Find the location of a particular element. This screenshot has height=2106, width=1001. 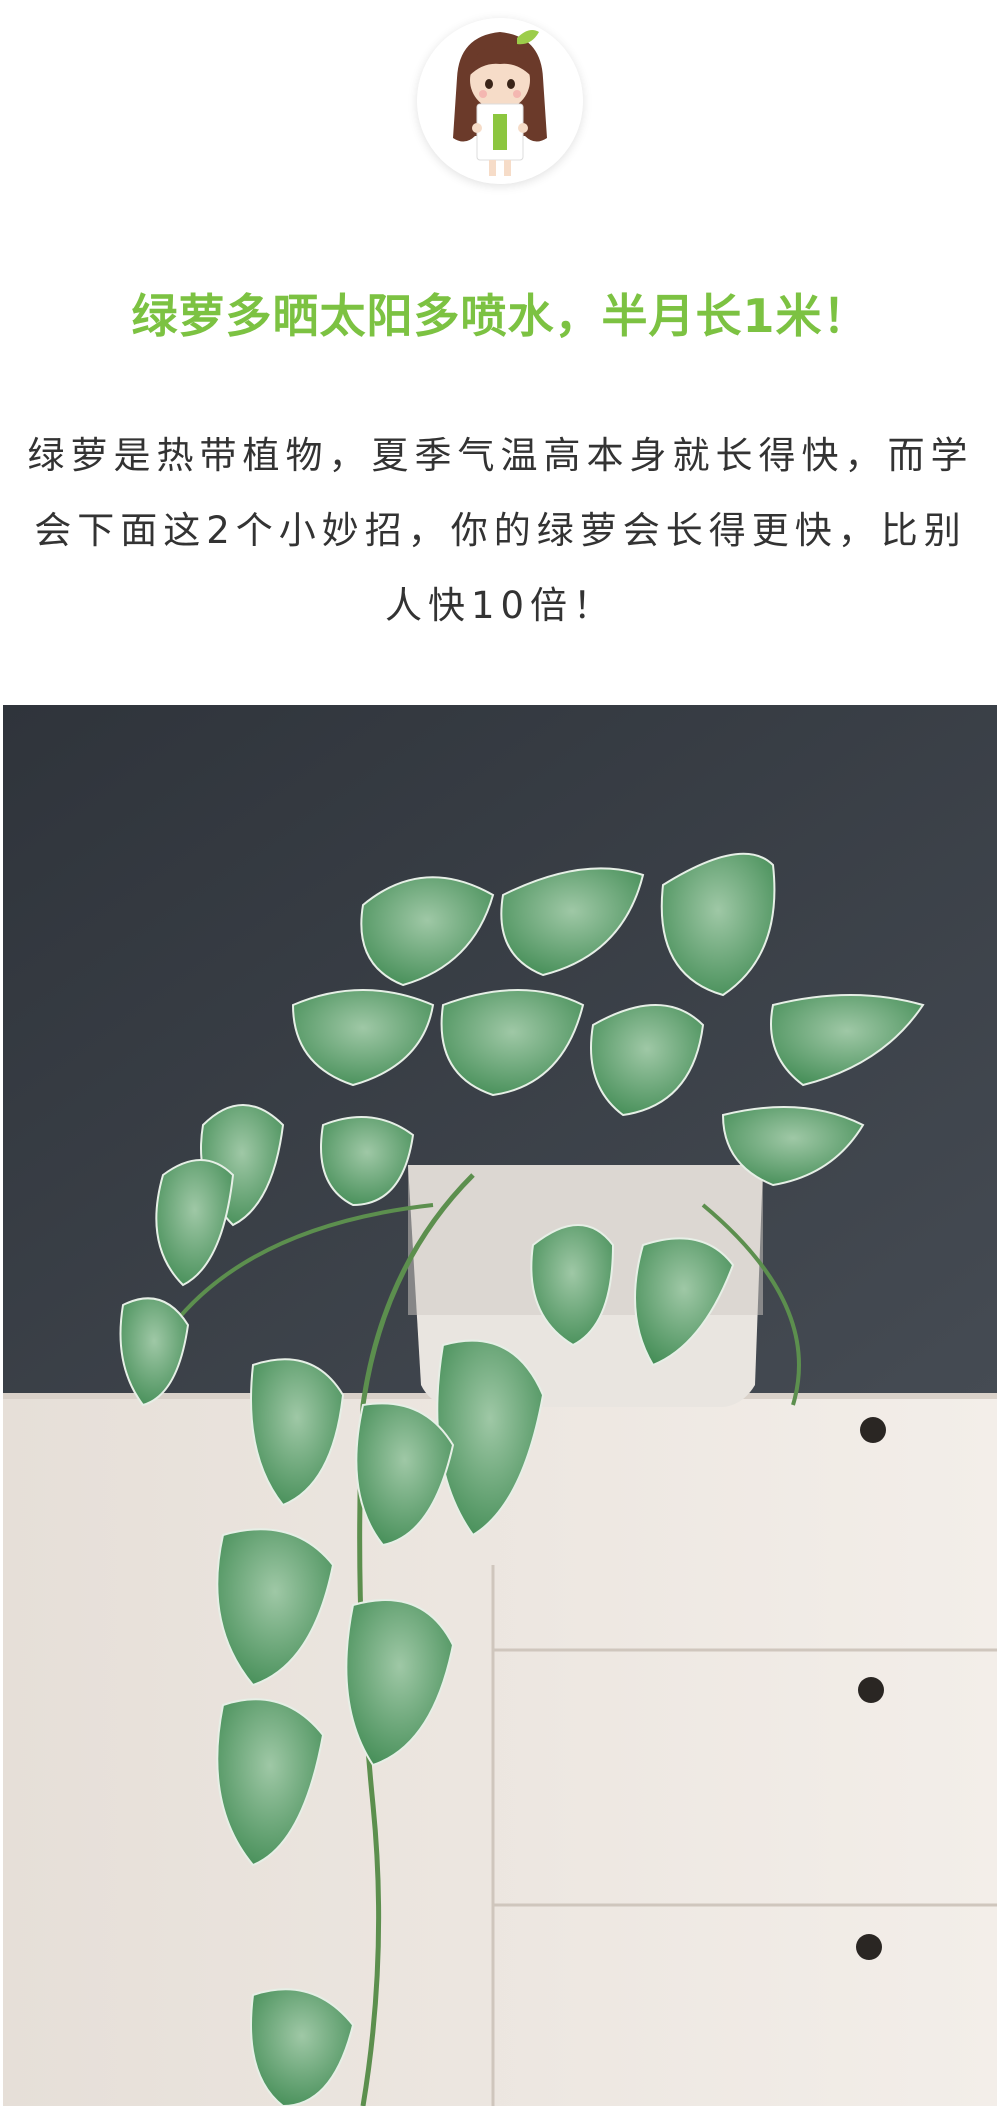

girl-badge-icon is located at coordinates (500, 101).